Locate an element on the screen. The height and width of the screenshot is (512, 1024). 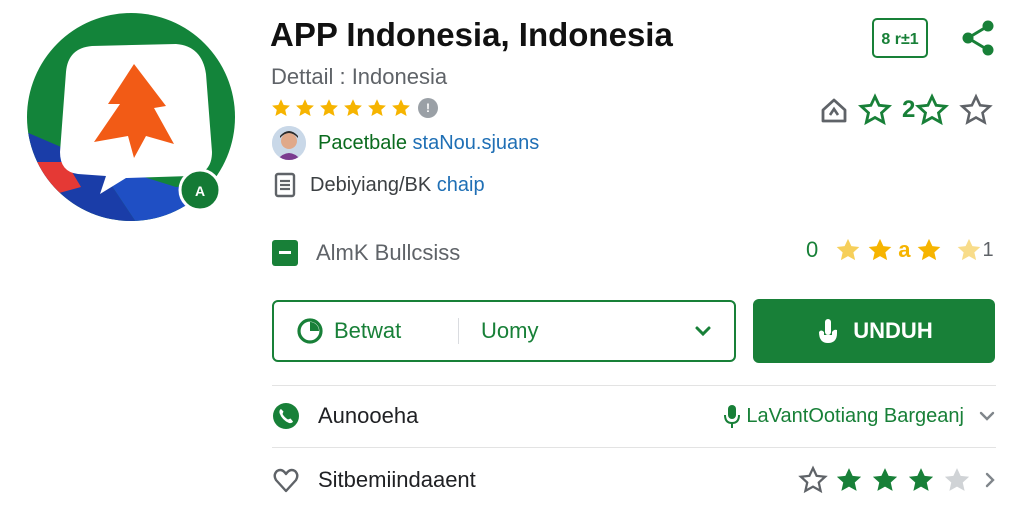
app-title: APP Indonesia, Indonesia is located at coordinates (471, 34).